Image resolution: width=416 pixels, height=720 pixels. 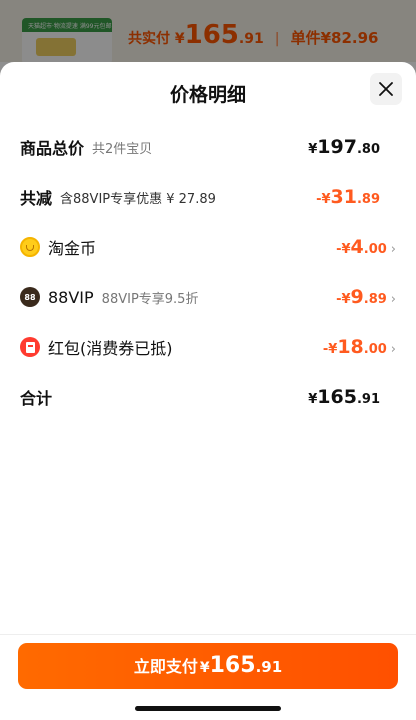 I want to click on vip-label: 88VIP, so click(x=71, y=297).